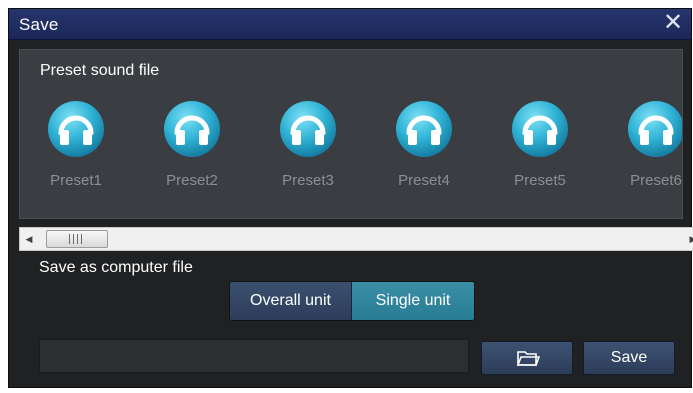  Describe the element at coordinates (254, 356) in the screenshot. I see `file-path-field` at that location.